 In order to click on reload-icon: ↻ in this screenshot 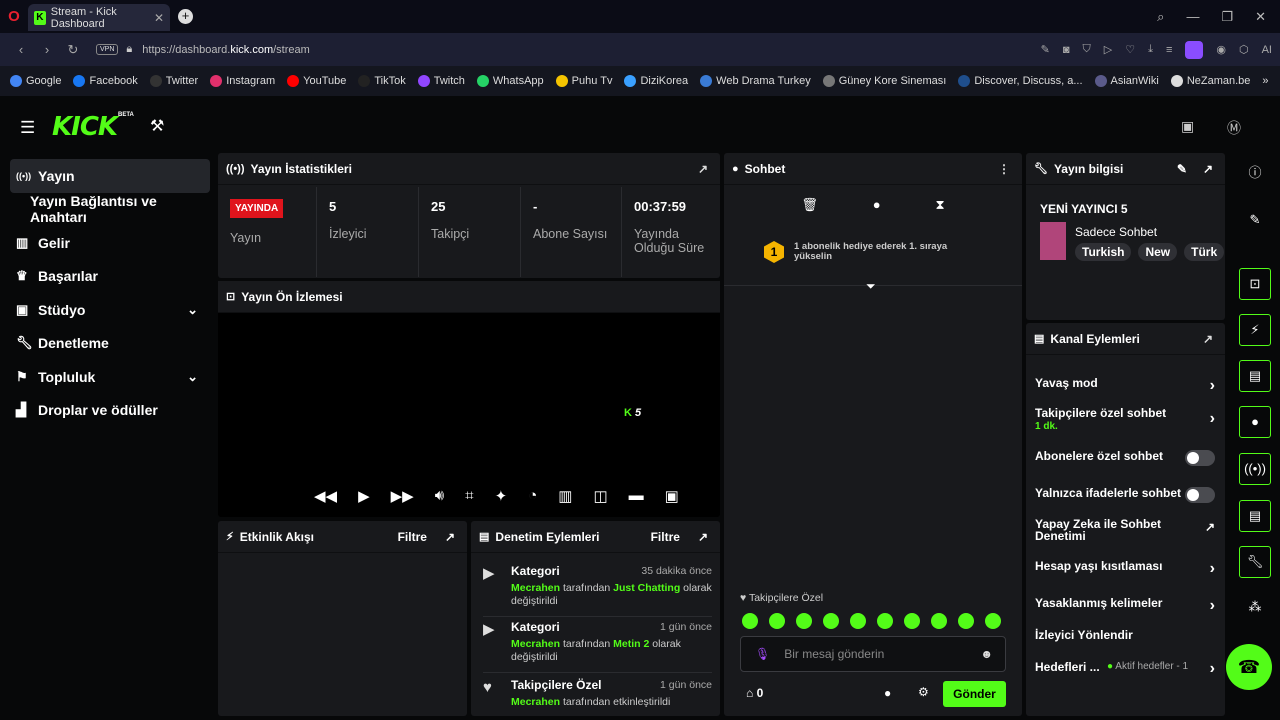, I will do `click(73, 50)`.